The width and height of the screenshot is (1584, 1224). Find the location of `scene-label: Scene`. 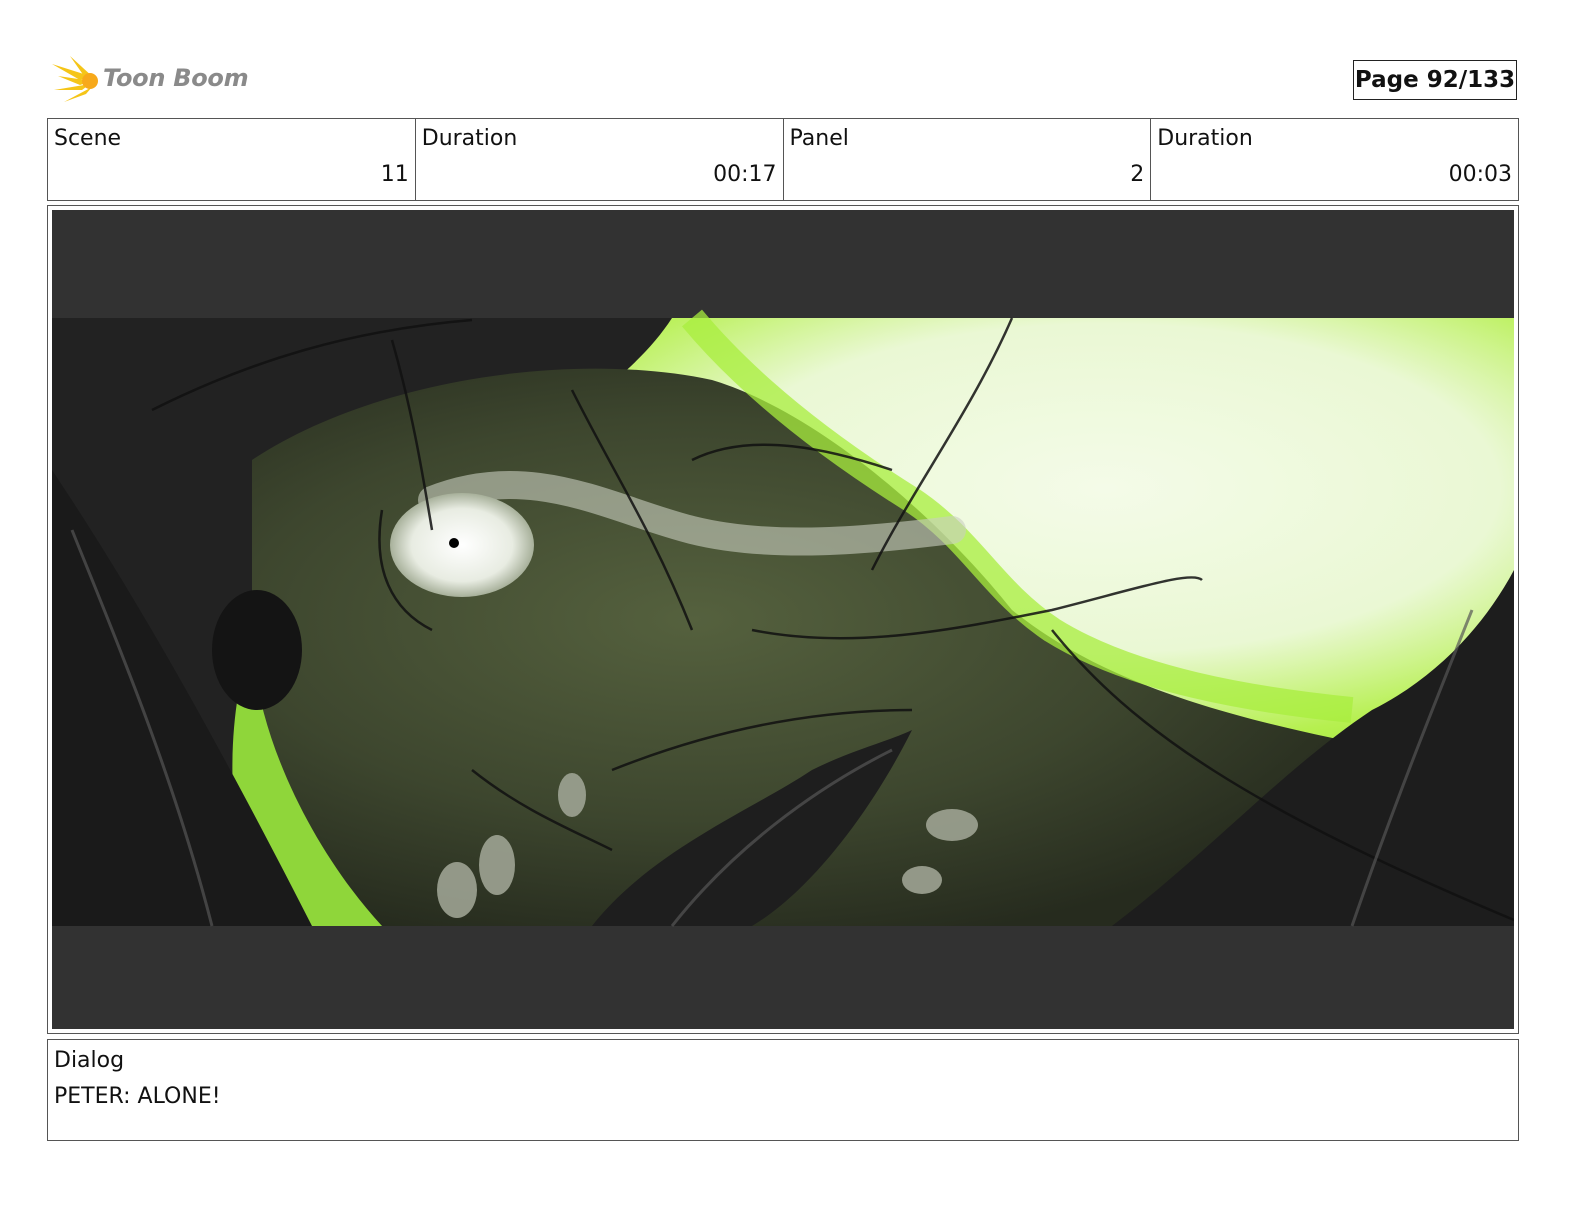

scene-label: Scene is located at coordinates (88, 138).